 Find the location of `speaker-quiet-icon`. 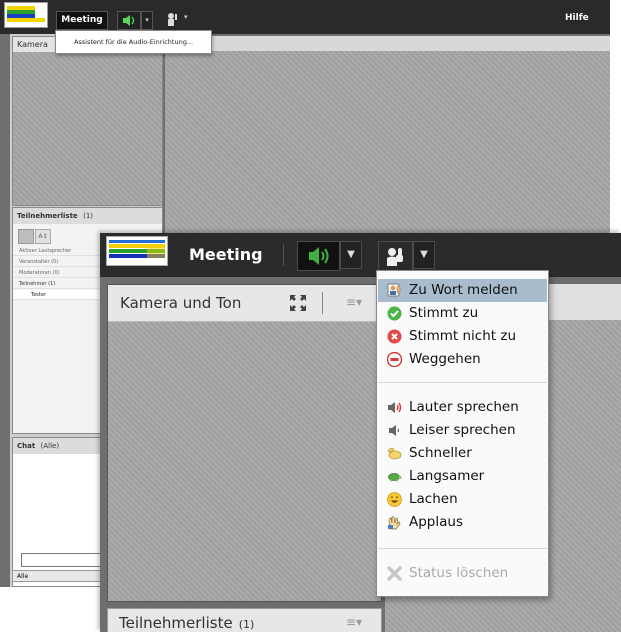

speaker-quiet-icon is located at coordinates (394, 430).